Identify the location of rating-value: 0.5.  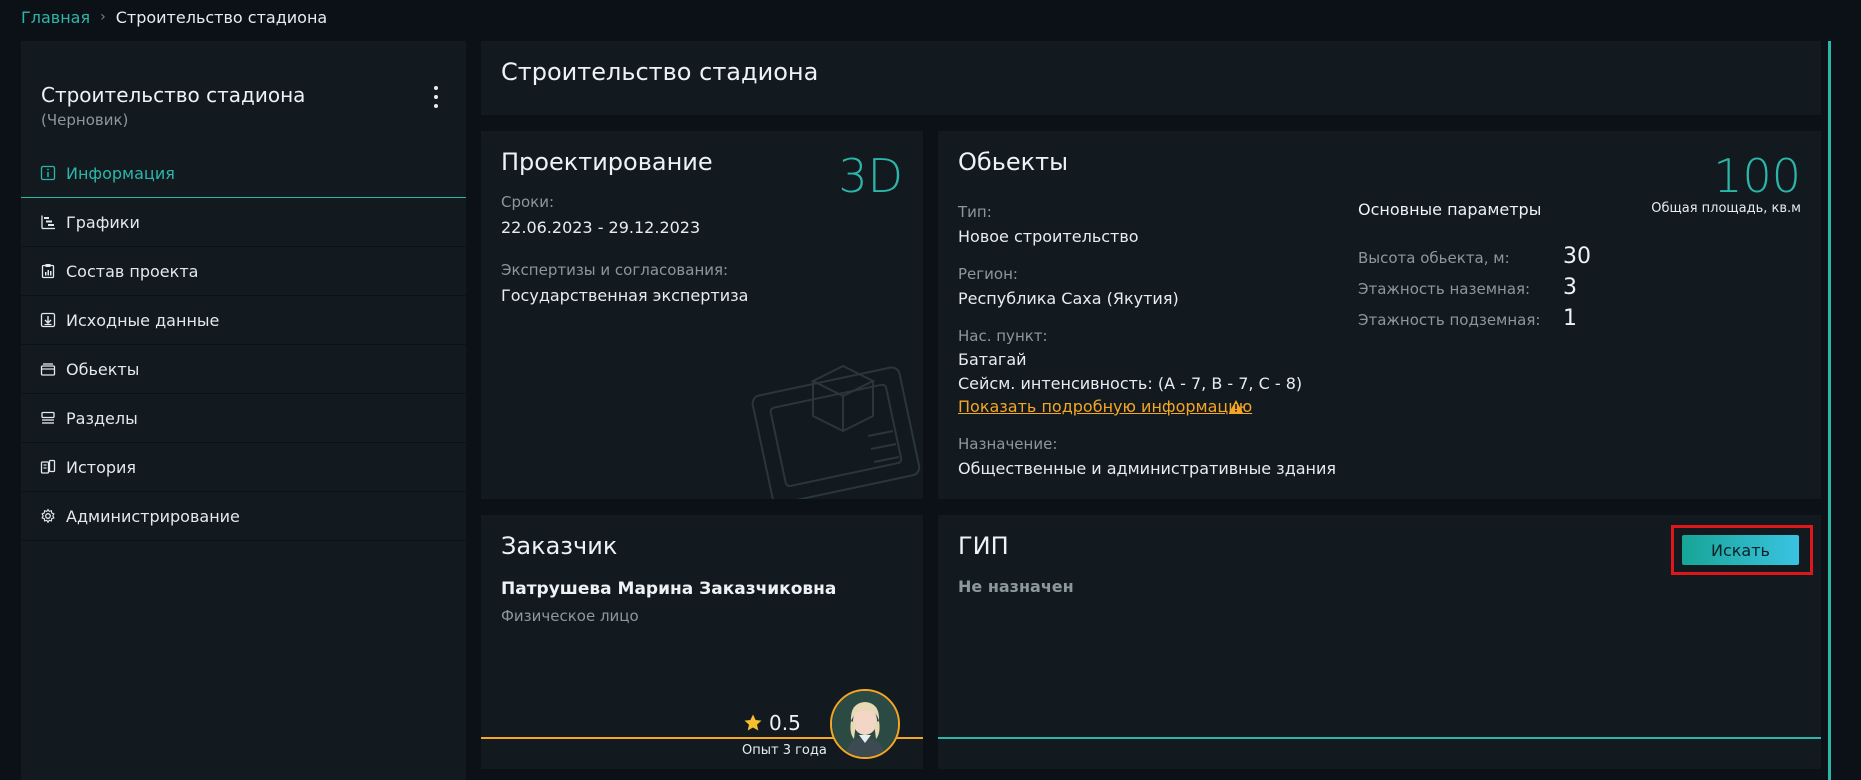
(785, 723).